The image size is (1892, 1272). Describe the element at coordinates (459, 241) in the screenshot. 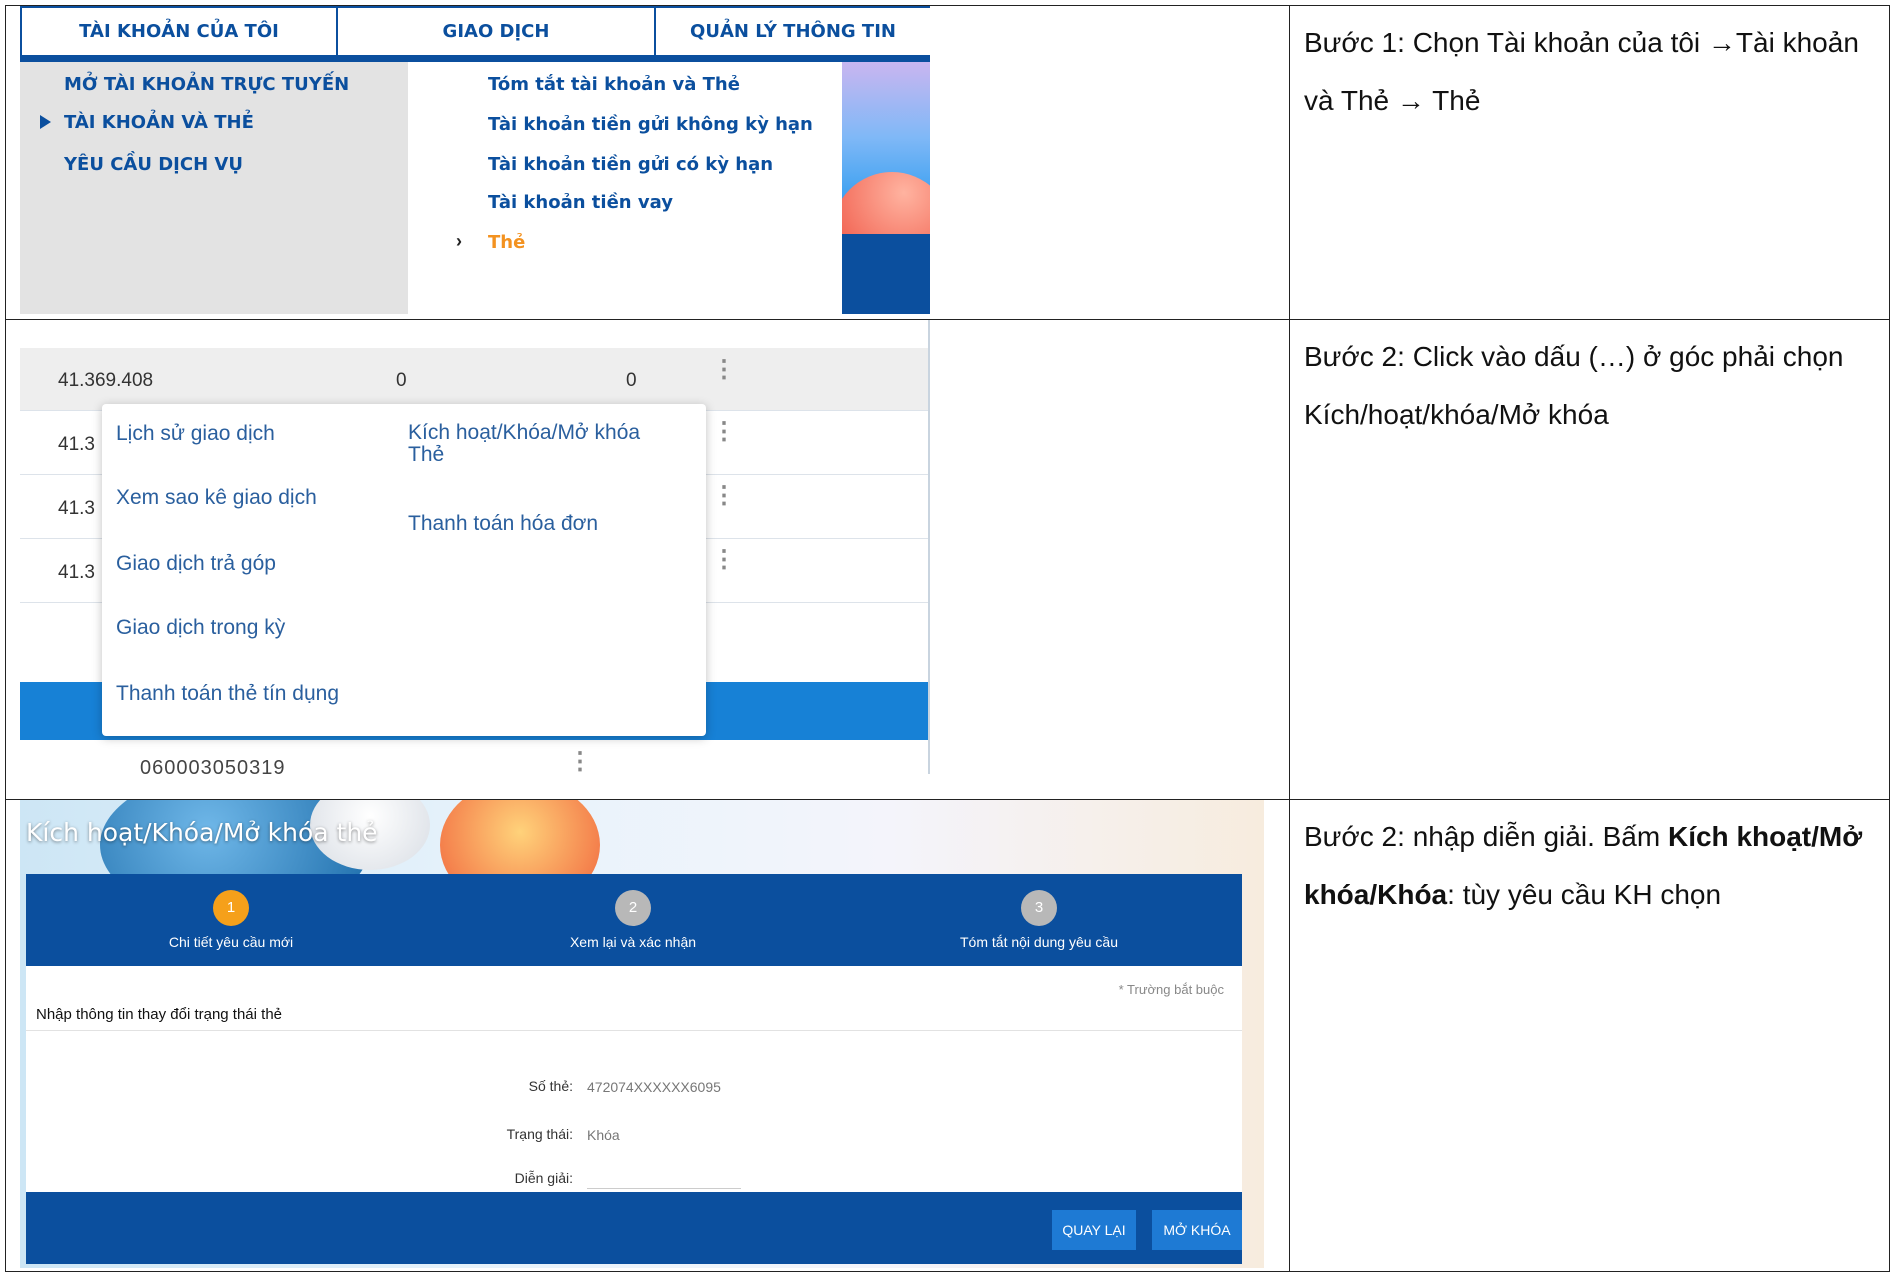

I see `chevron-right-icon: ›` at that location.